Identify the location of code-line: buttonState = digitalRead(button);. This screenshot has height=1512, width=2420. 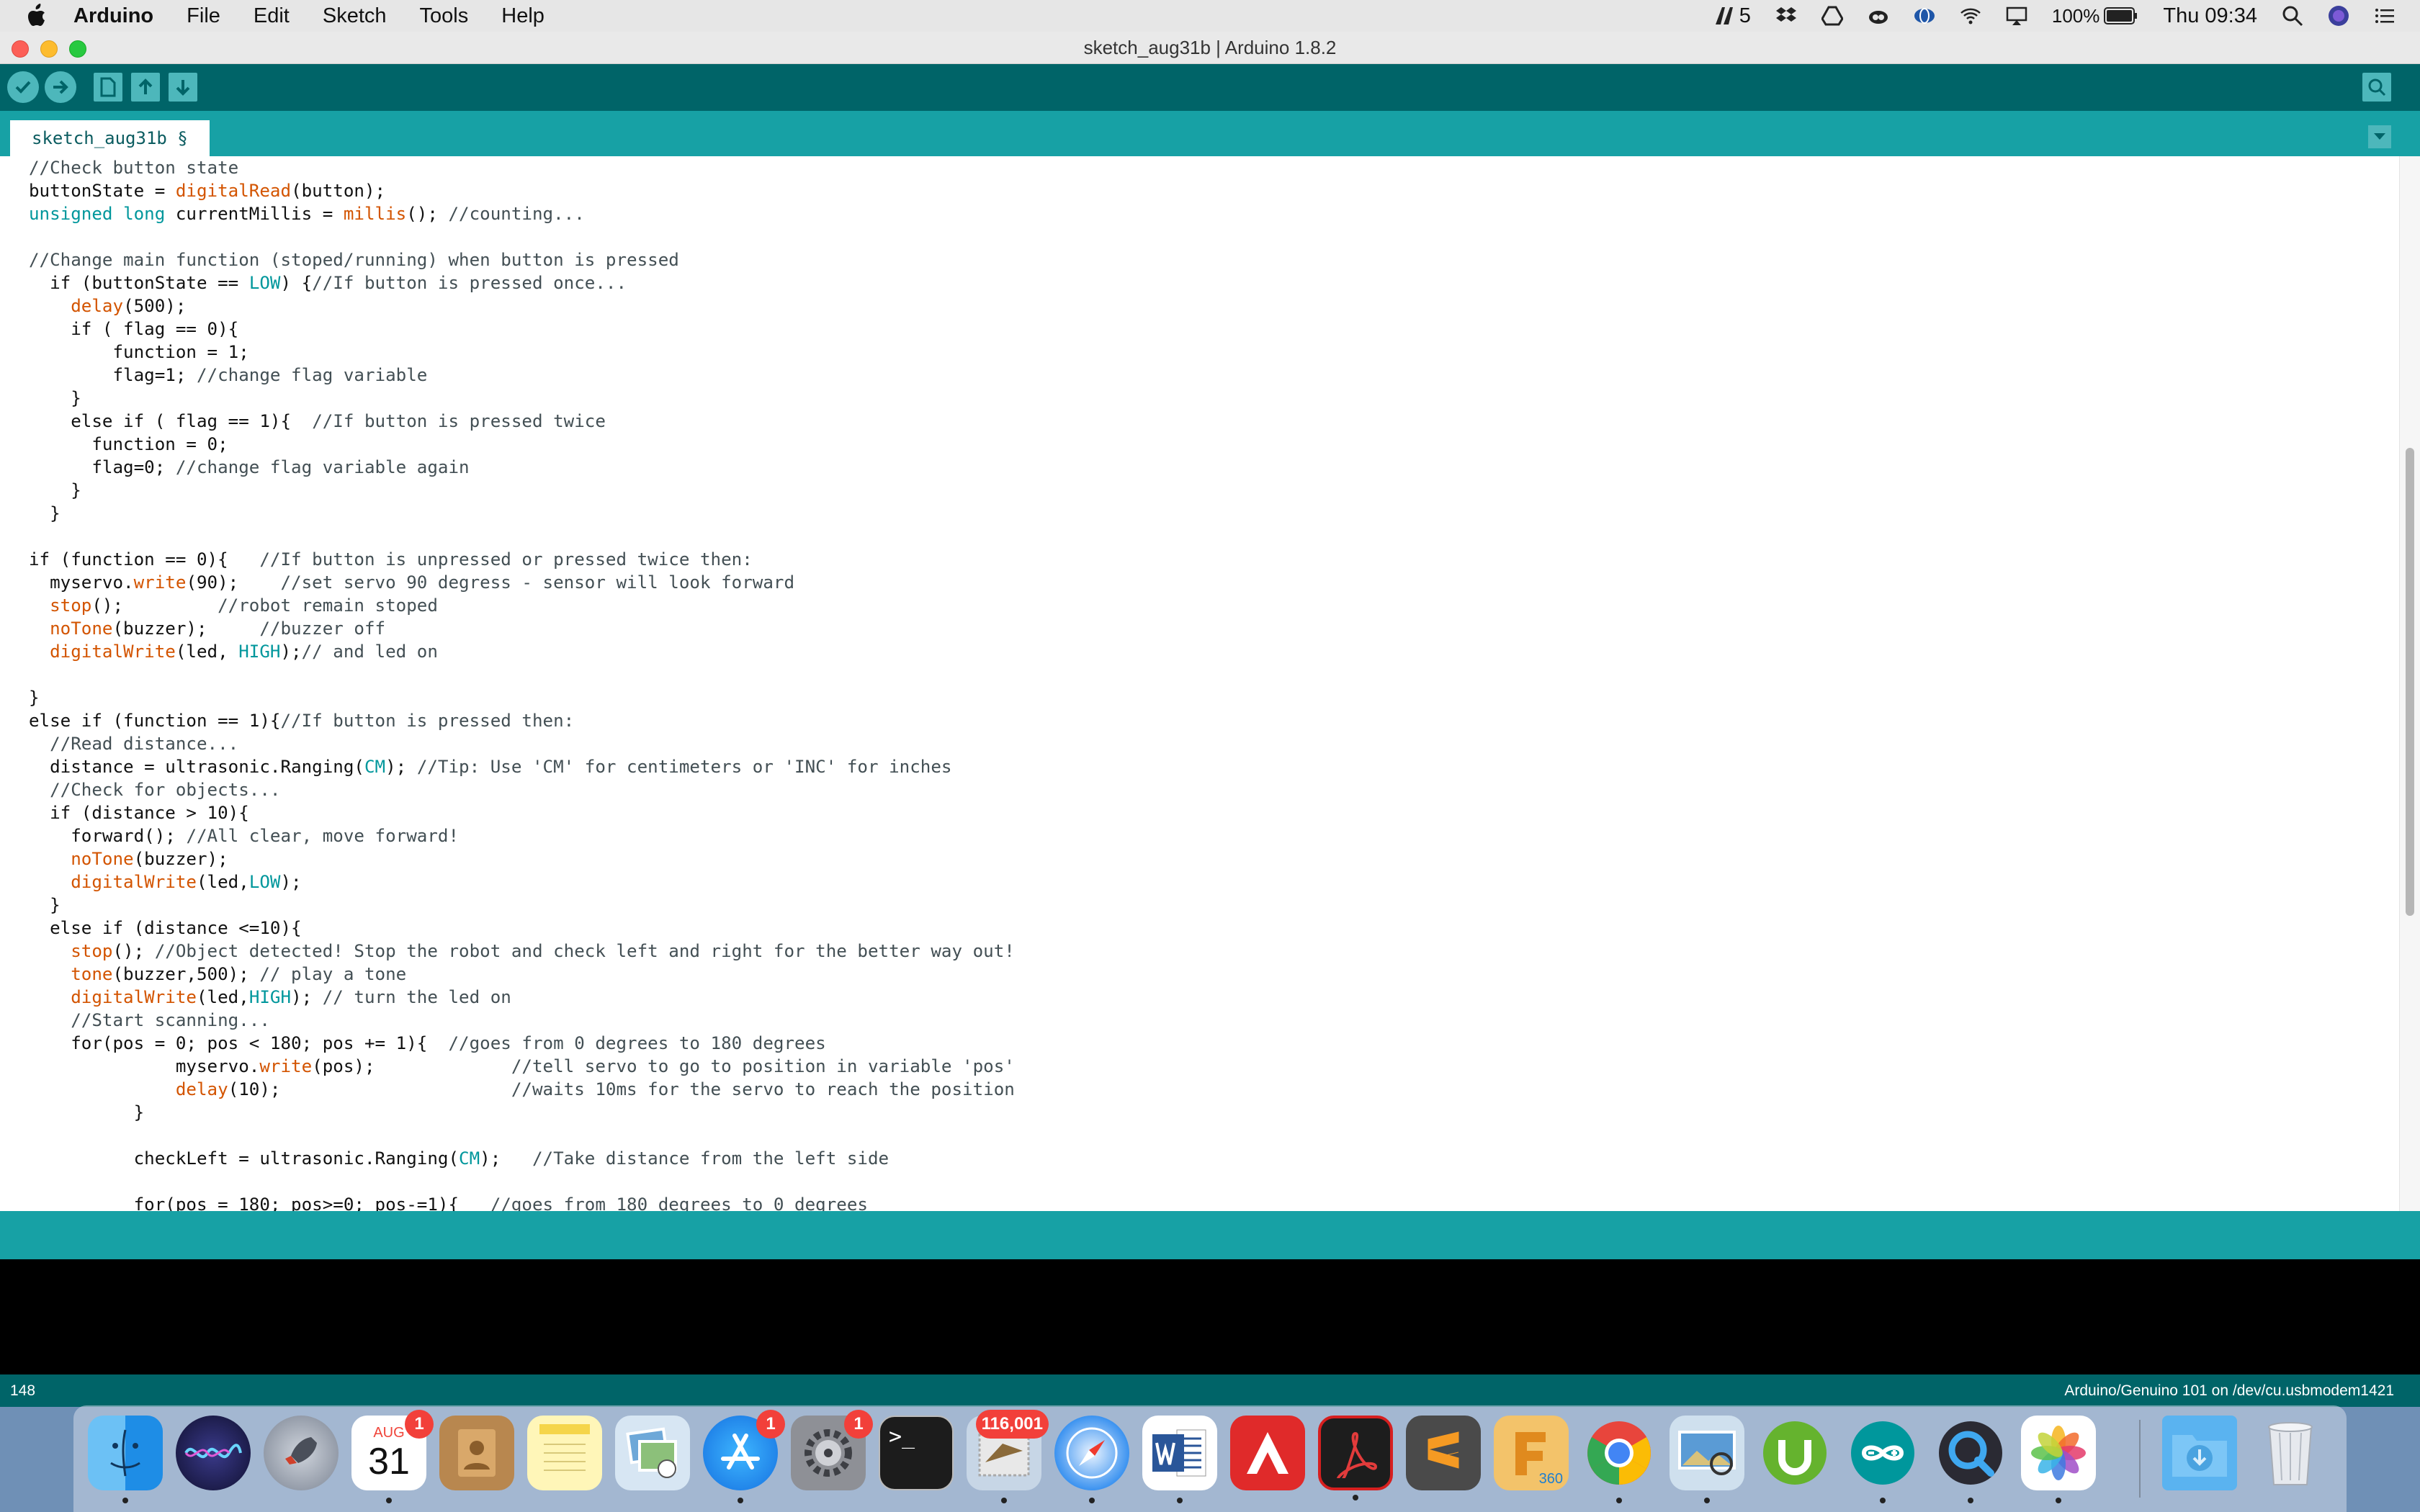
(207, 191).